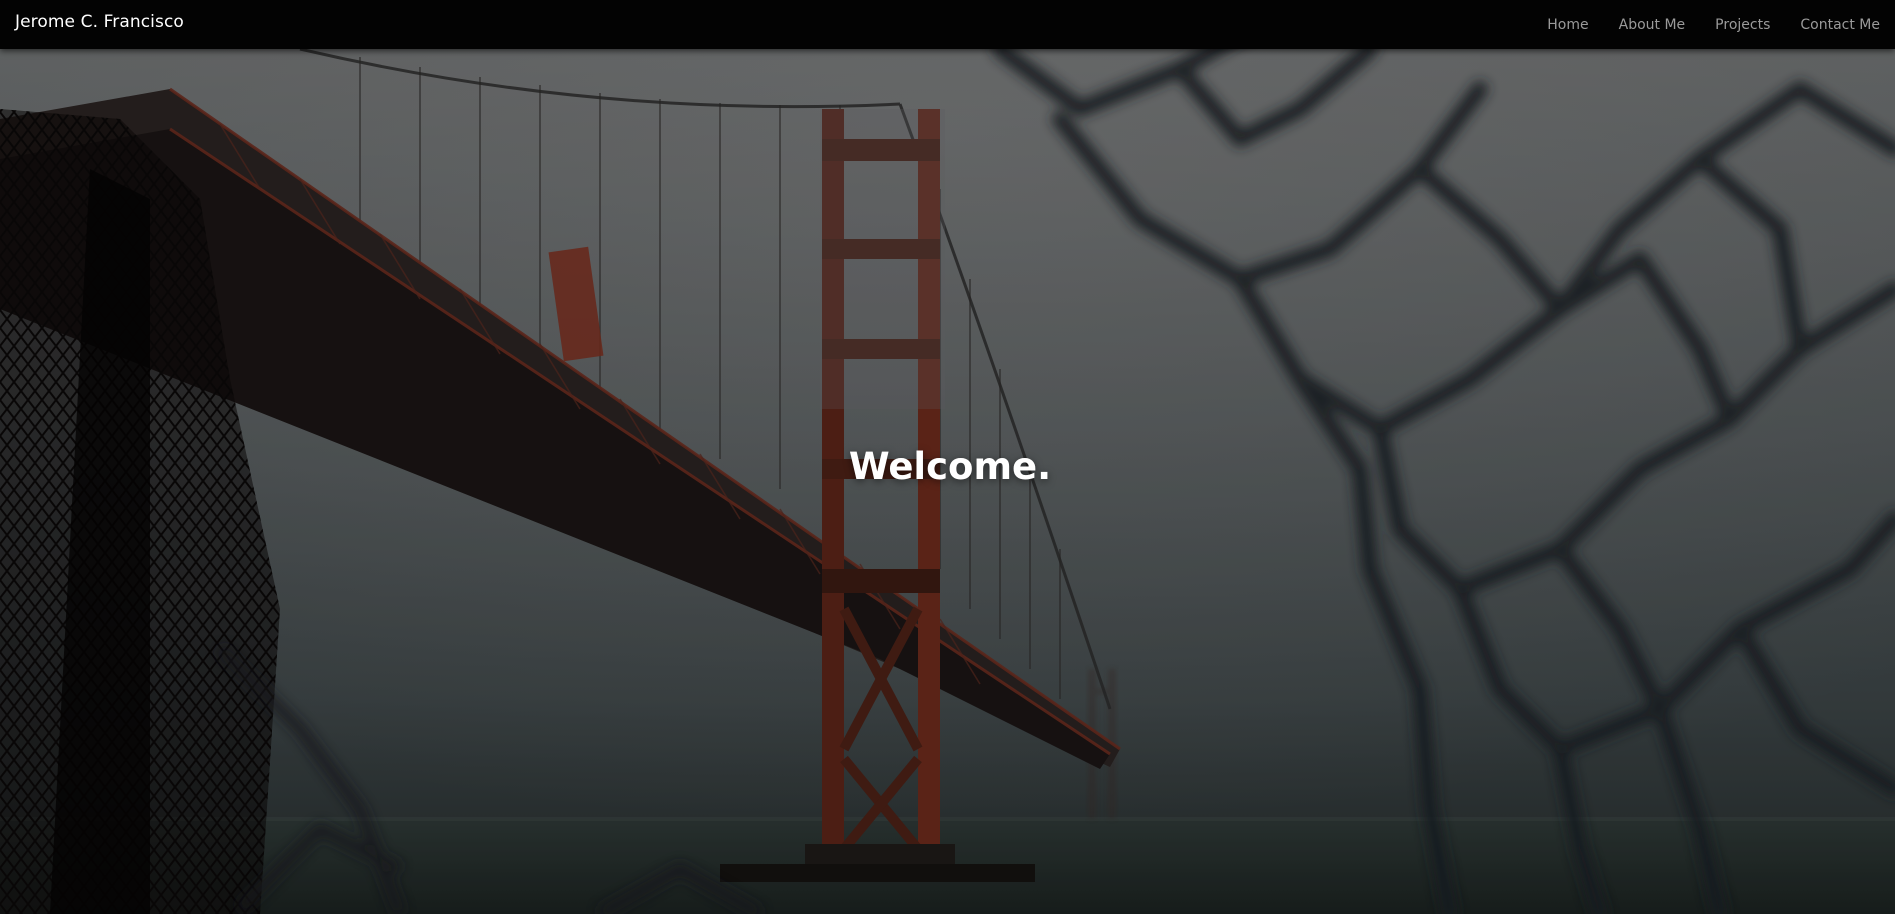 The height and width of the screenshot is (914, 1895). Describe the element at coordinates (1652, 25) in the screenshot. I see `nav-link-about-me: About Me` at that location.